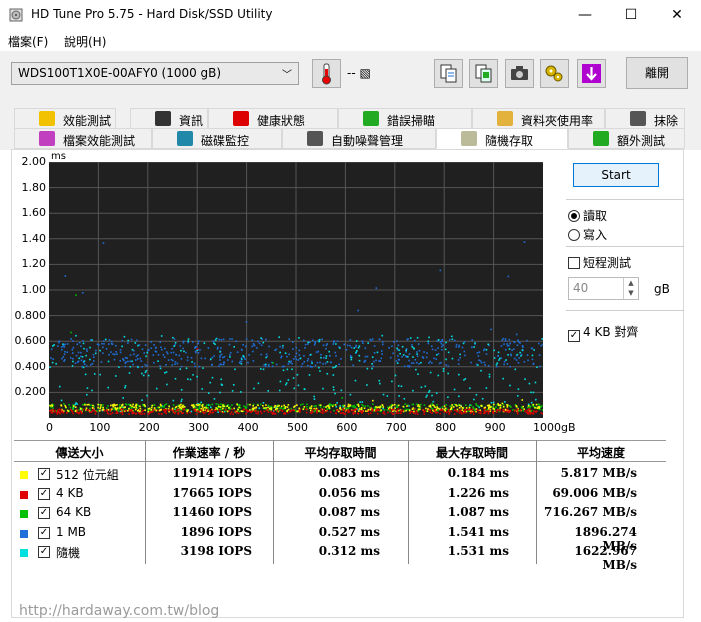  What do you see at coordinates (677, 15) in the screenshot?
I see `close-button: ✕` at bounding box center [677, 15].